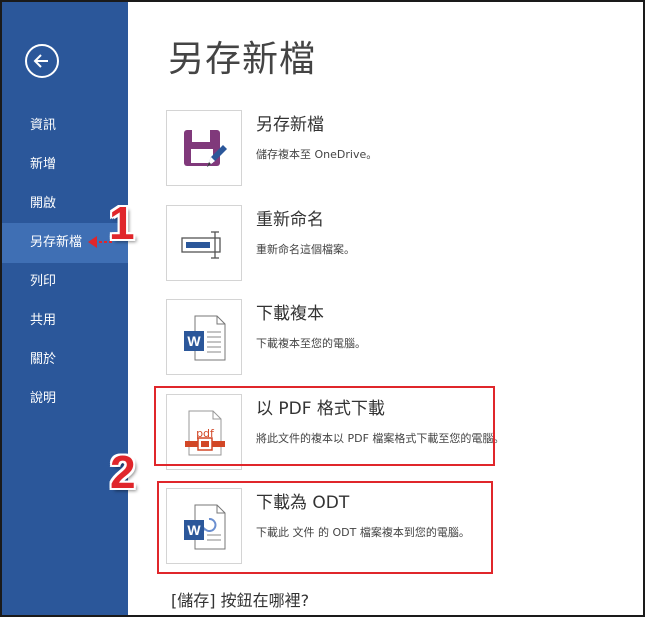 The width and height of the screenshot is (645, 617). Describe the element at coordinates (240, 599) in the screenshot. I see `where-is-save-link: [儲存] 按鈕在哪裡?` at that location.